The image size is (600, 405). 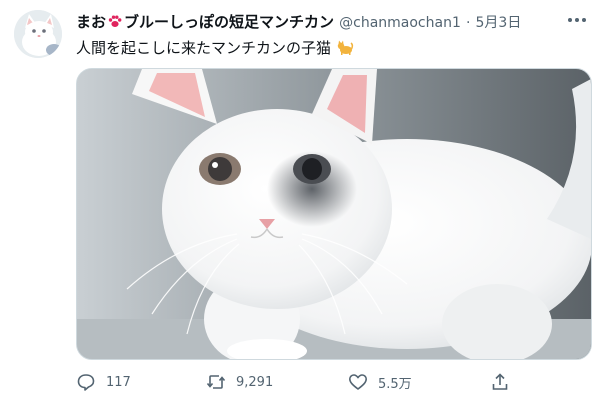 What do you see at coordinates (358, 382) in the screenshot?
I see `heart-icon` at bounding box center [358, 382].